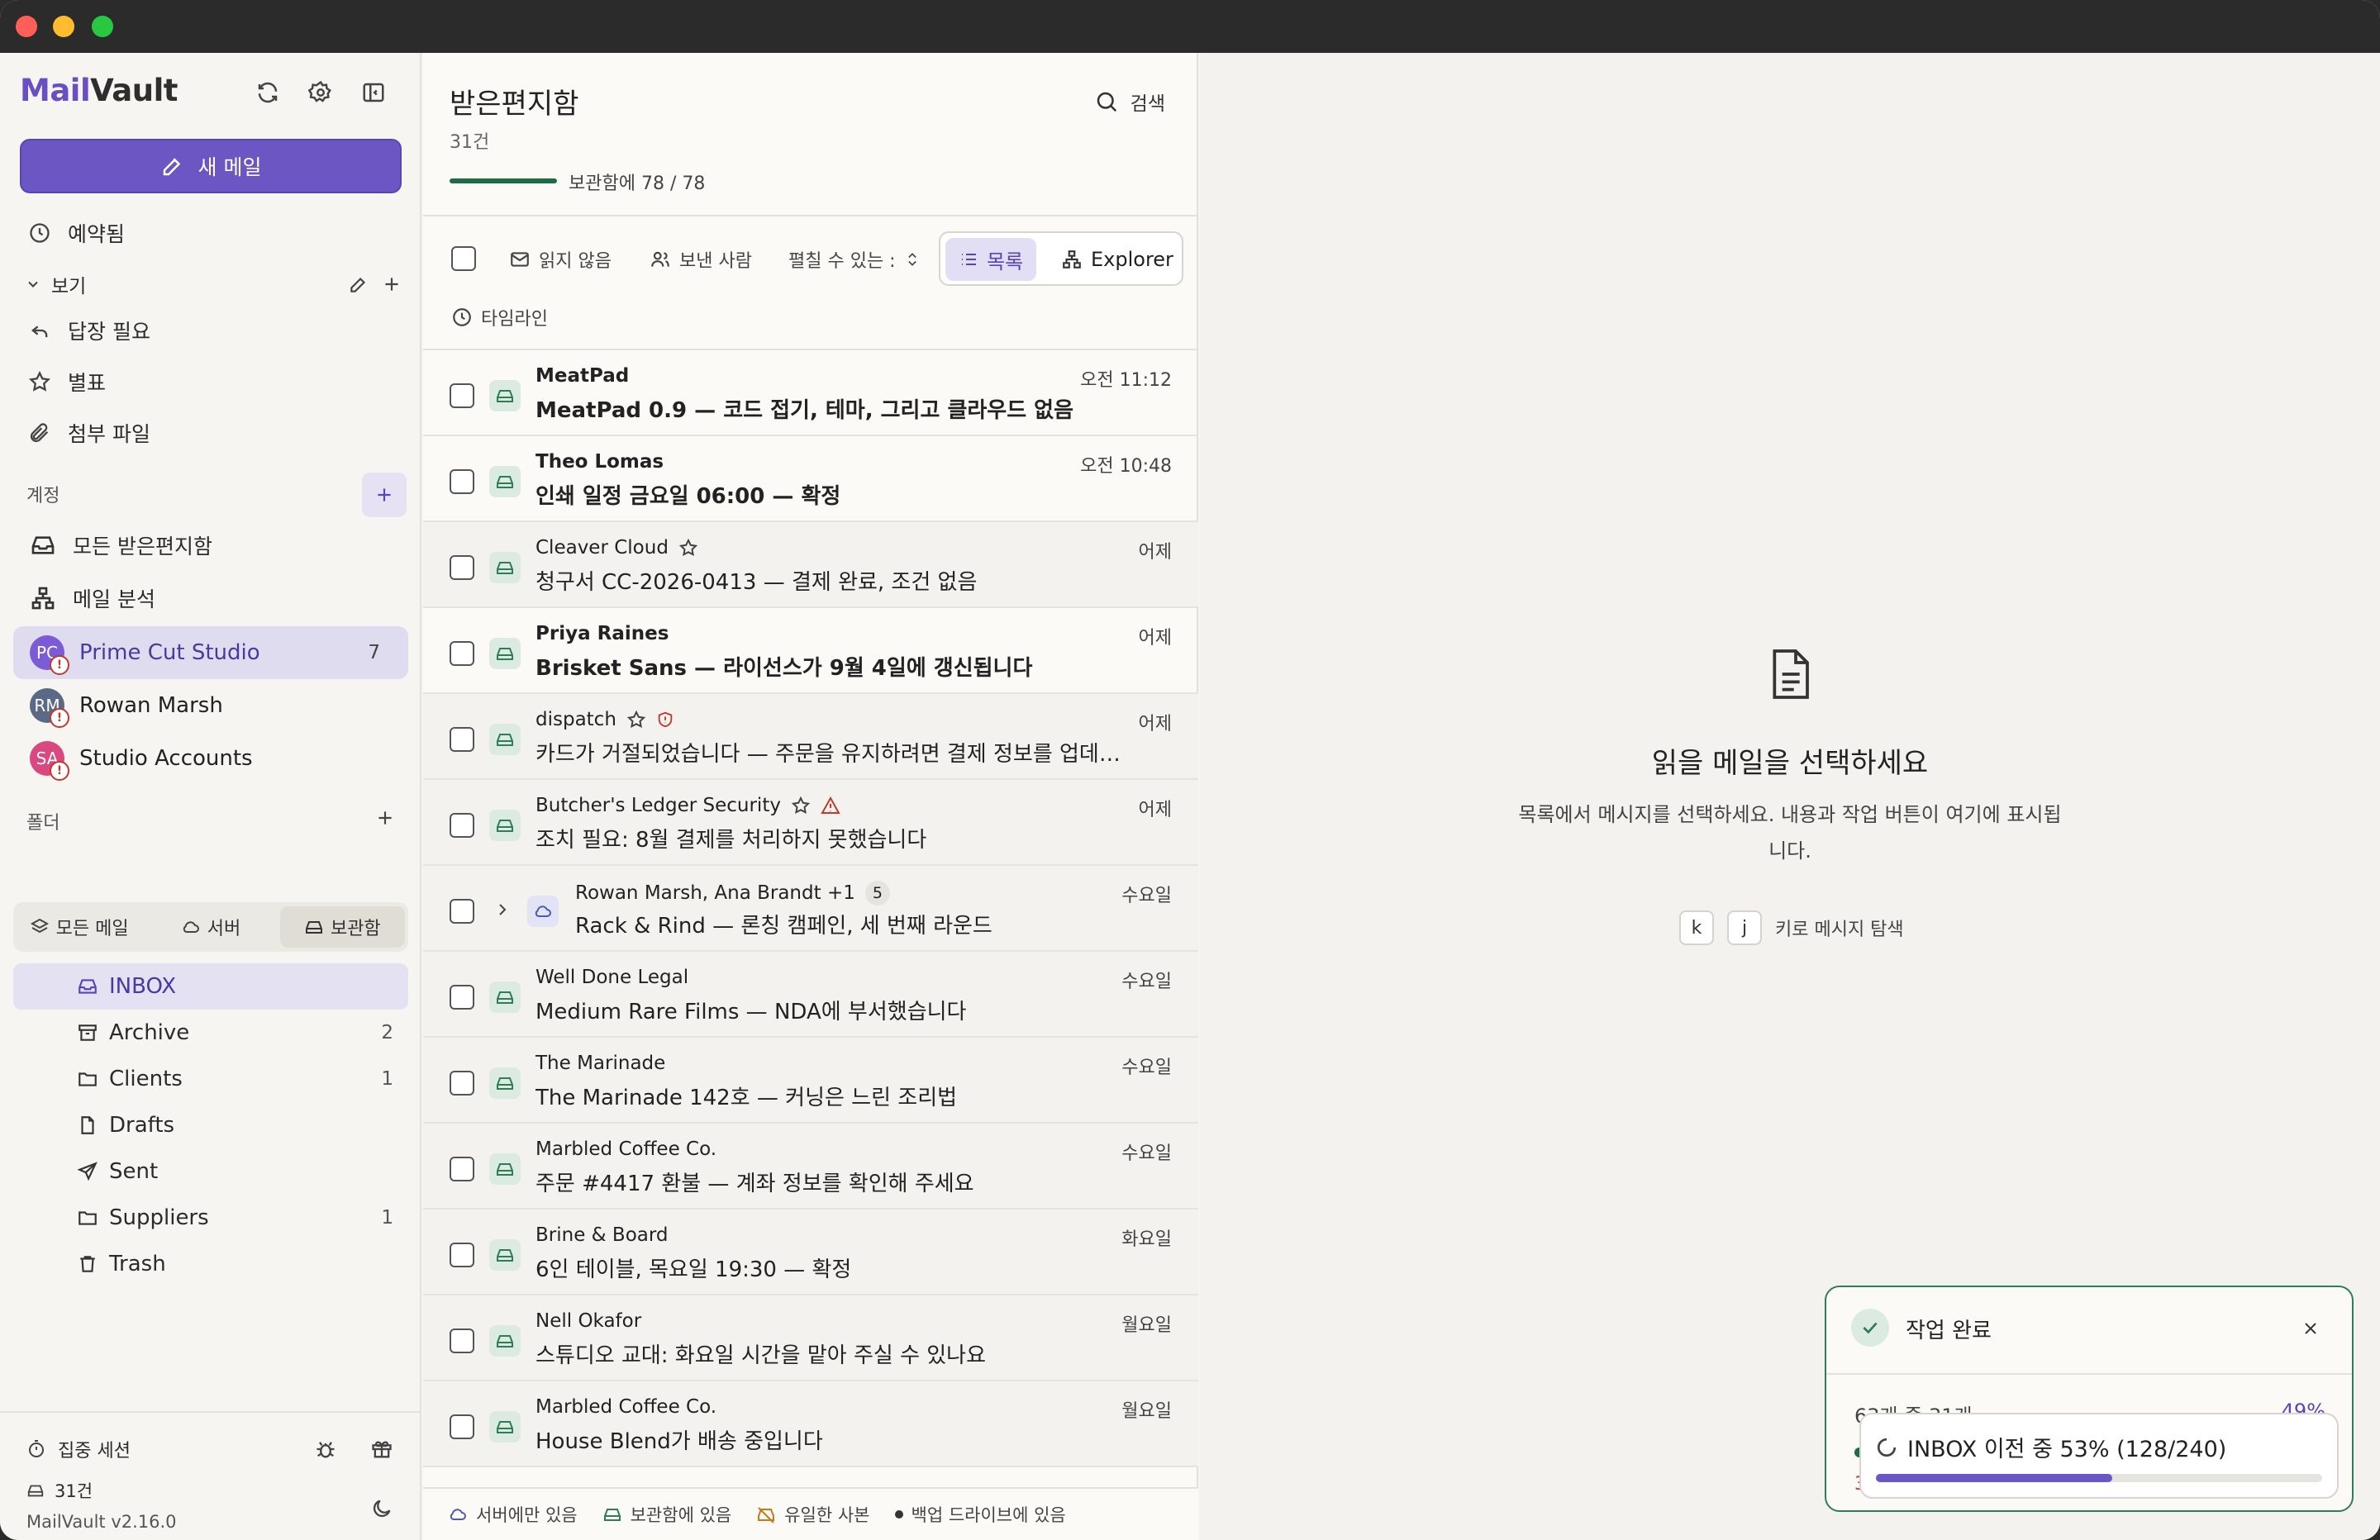  I want to click on archive-icon, so click(88, 1032).